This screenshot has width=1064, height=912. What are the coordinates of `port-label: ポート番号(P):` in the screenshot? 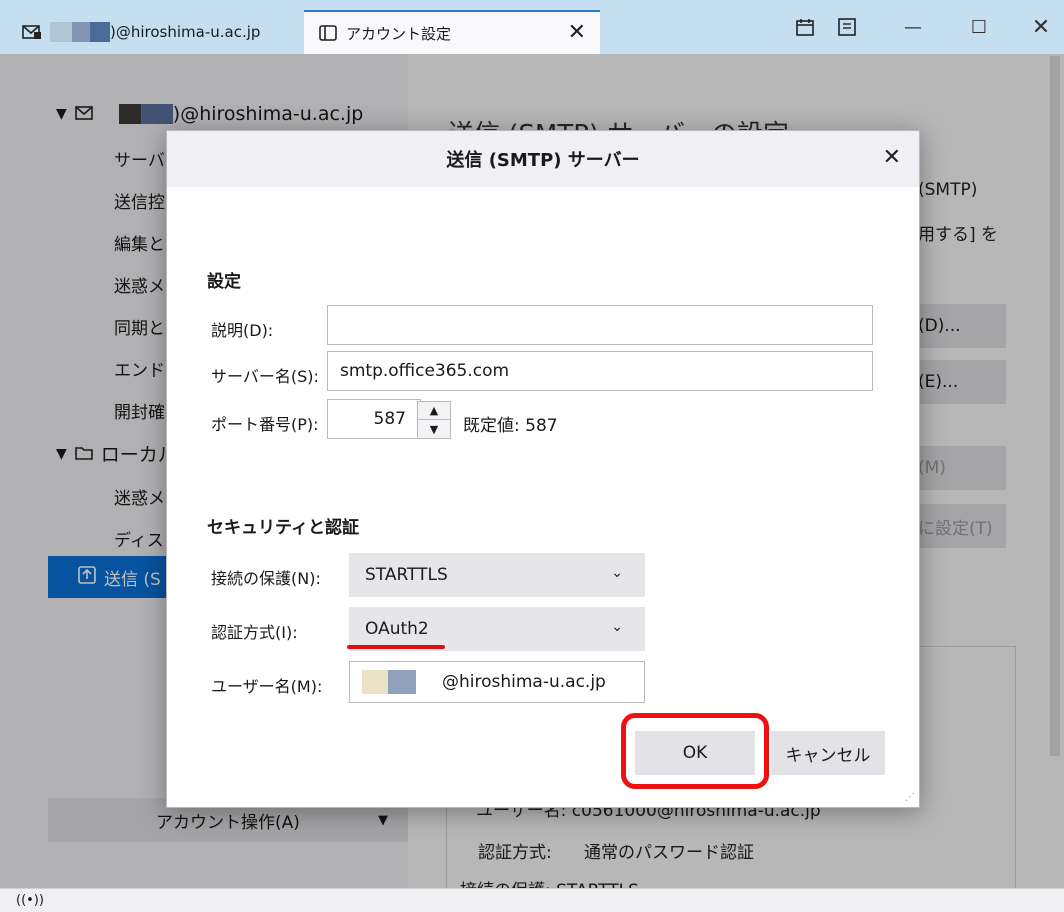 It's located at (265, 424).